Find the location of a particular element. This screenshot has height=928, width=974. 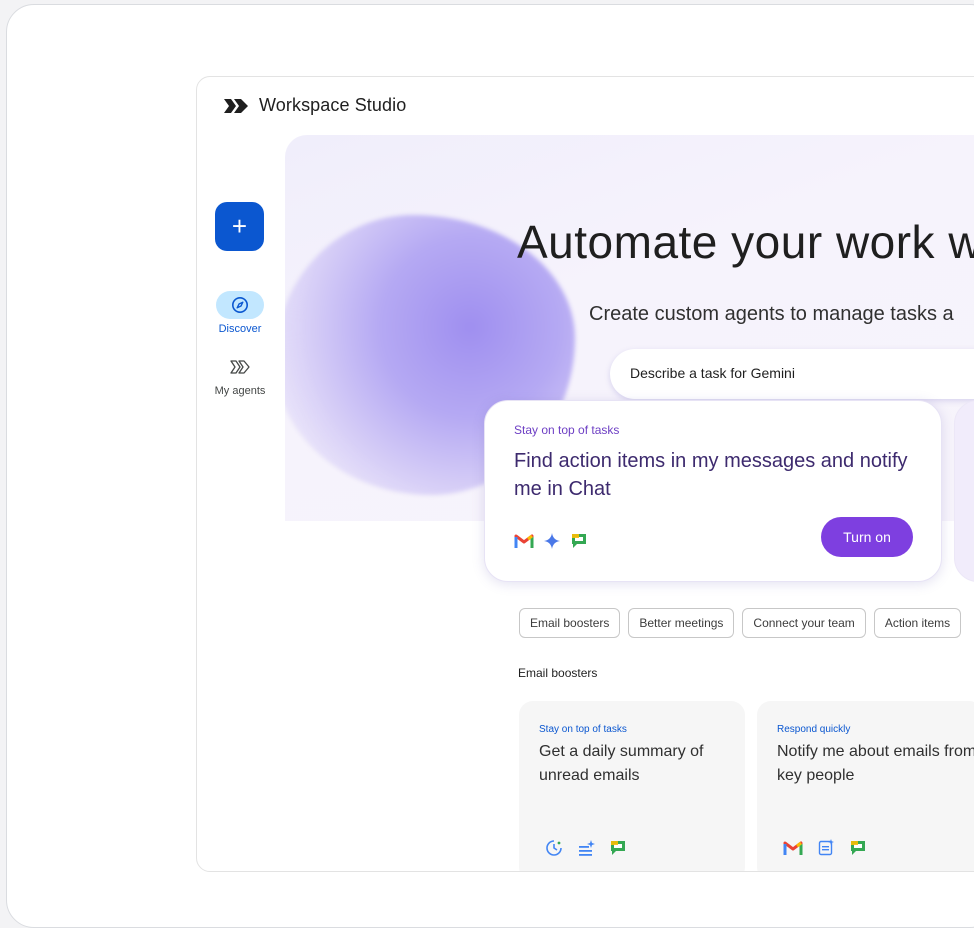

chip-action-items: Action items is located at coordinates (917, 623).